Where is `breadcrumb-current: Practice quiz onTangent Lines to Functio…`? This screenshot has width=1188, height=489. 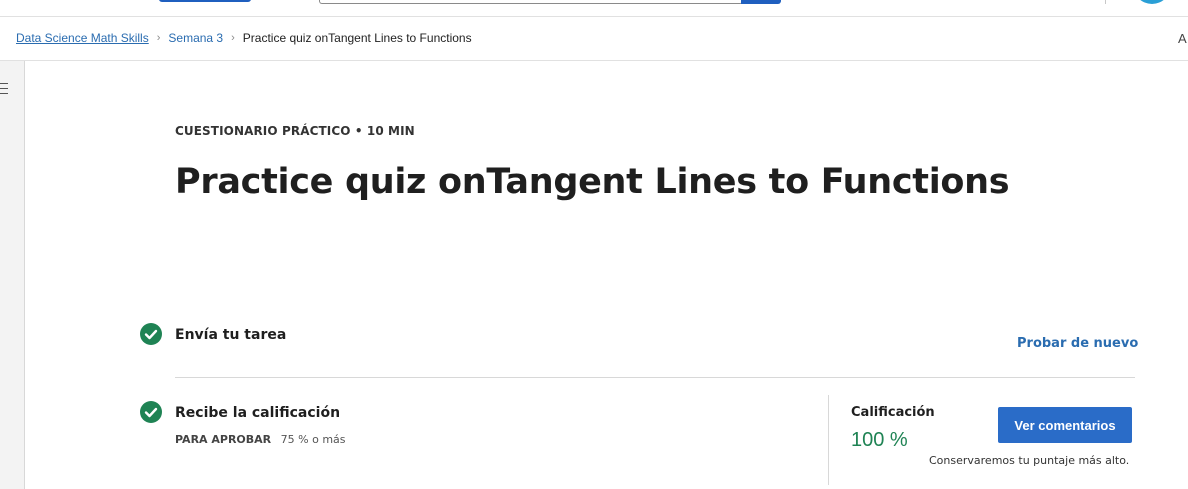
breadcrumb-current: Practice quiz onTangent Lines to Functio… is located at coordinates (357, 38).